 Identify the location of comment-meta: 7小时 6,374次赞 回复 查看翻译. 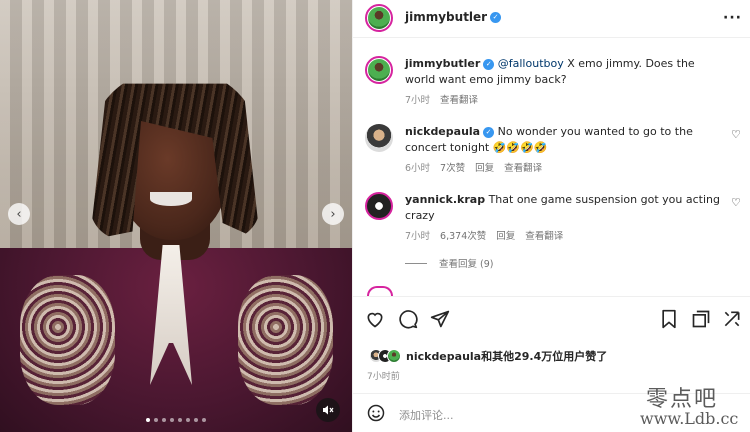
(484, 235).